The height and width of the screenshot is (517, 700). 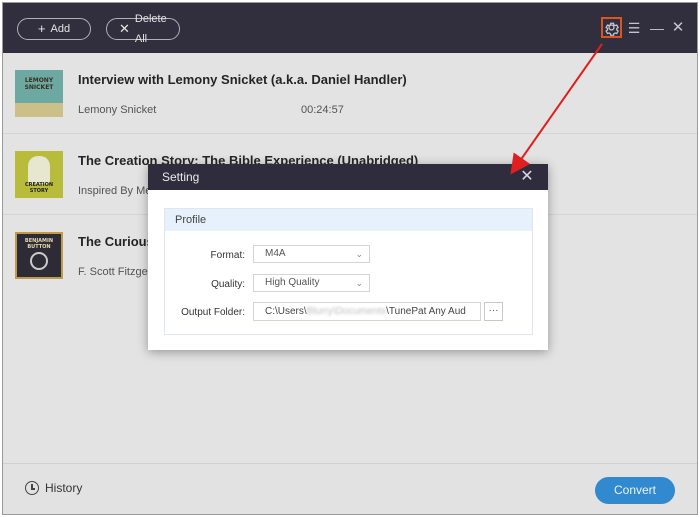 What do you see at coordinates (286, 311) in the screenshot?
I see `output-path-prefix: C:\Users\` at bounding box center [286, 311].